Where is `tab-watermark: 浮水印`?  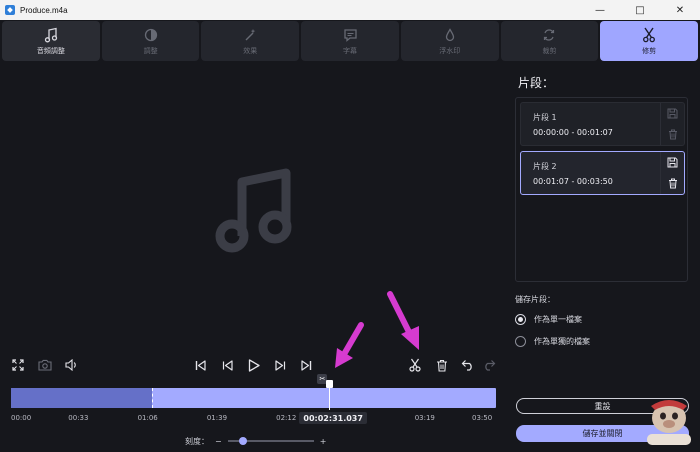 tab-watermark: 浮水印 is located at coordinates (449, 41).